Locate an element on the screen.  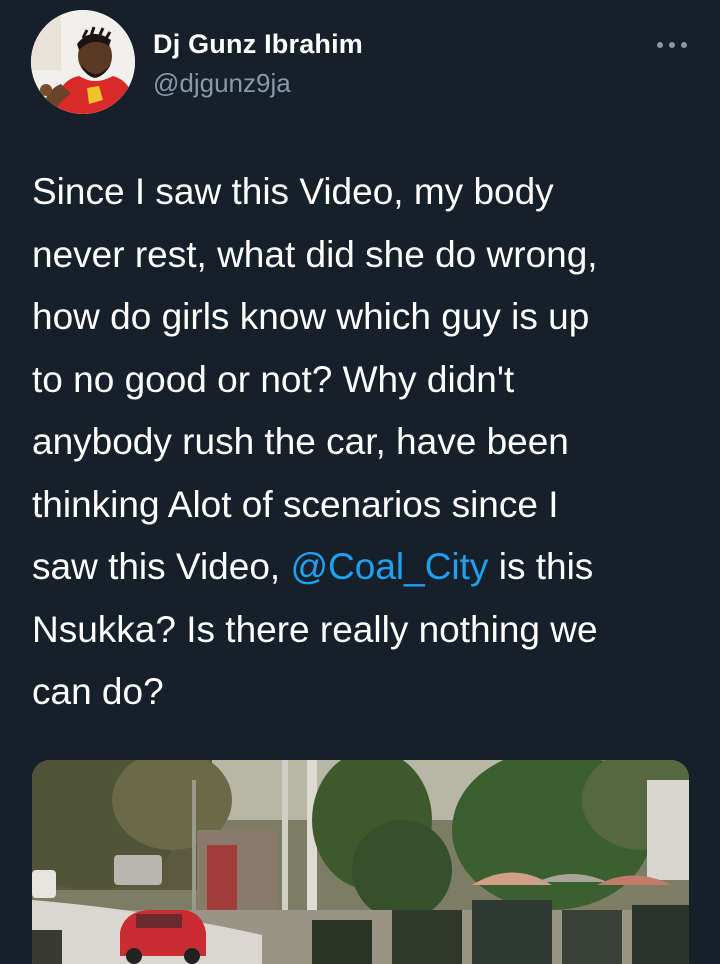
tweet-text-line: how do girls know which guy is up is located at coordinates (311, 316).